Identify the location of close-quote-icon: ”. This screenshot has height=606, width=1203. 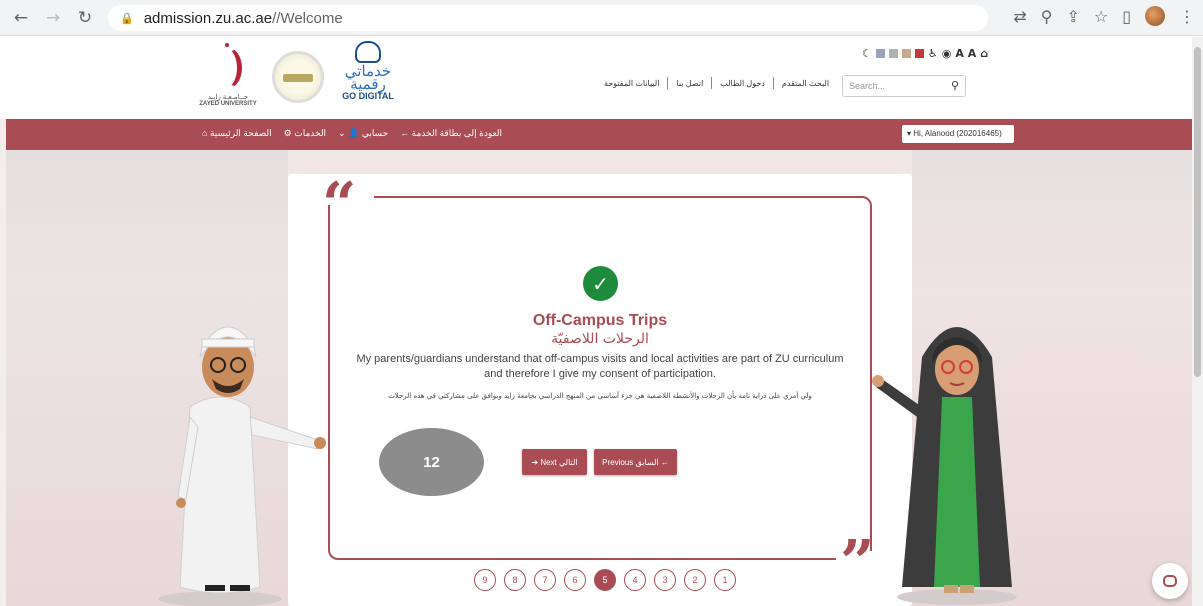
(857, 563).